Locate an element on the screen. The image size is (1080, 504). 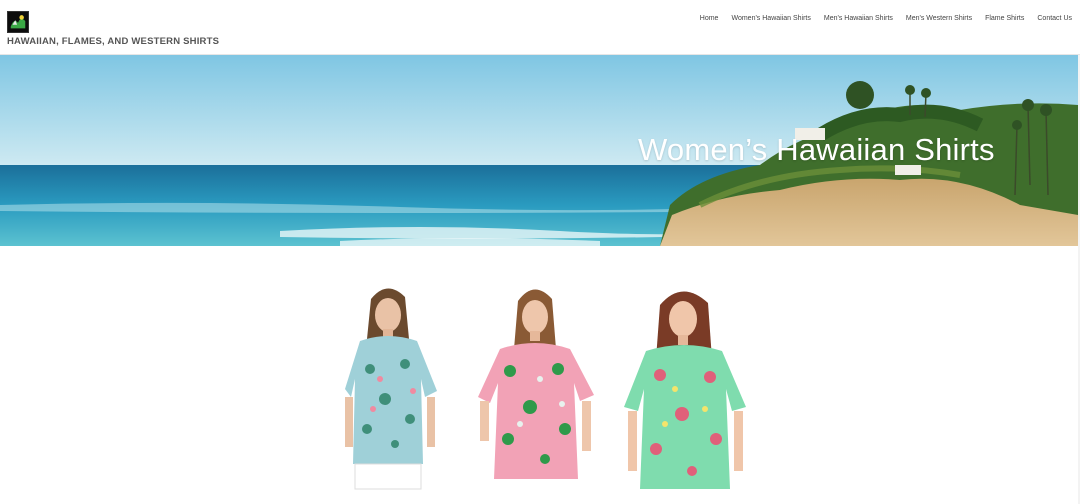
nav-mens-western-shirts: Men's Western Shirts is located at coordinates (939, 18).